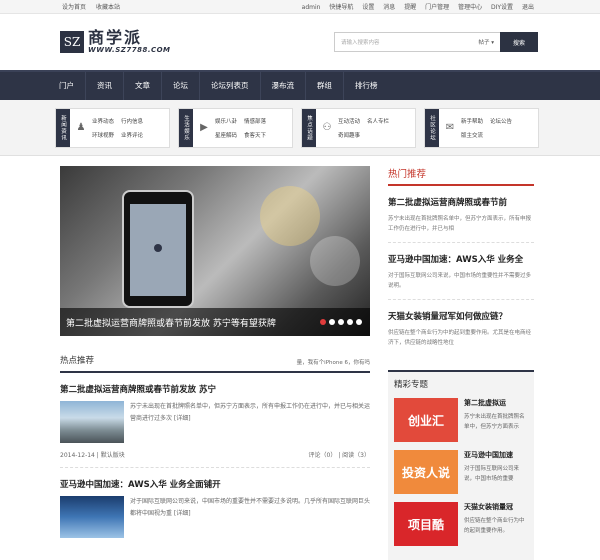 The height and width of the screenshot is (560, 600). What do you see at coordinates (460, 224) in the screenshot?
I see `hot-item-excerpt: 苏宁未出现在首批牌照名单中，但苏宁方面表示，所有申报工作仍在进行中，并已与相` at bounding box center [460, 224].